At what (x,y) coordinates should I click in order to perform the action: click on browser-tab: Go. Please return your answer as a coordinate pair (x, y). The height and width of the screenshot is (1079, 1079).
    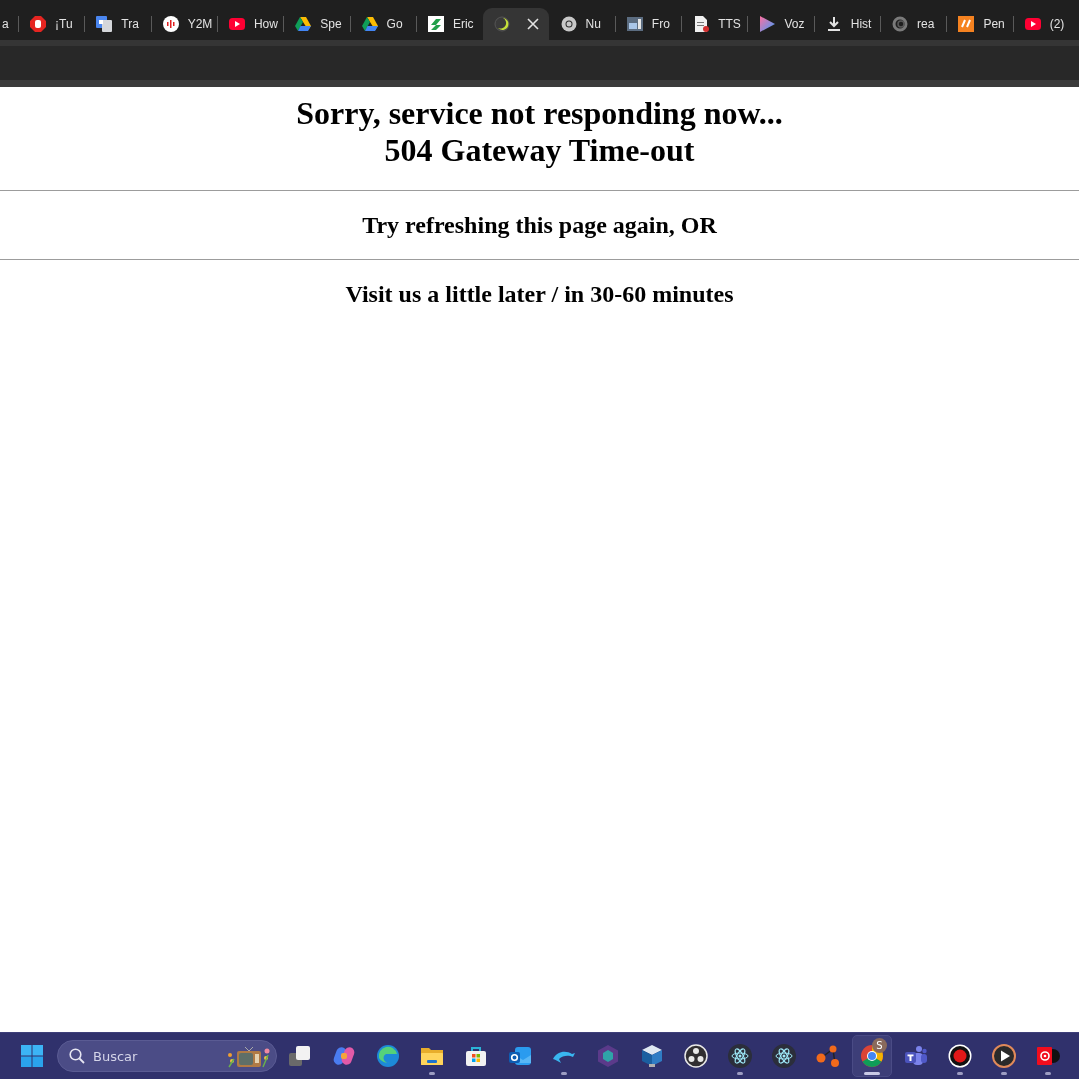
    Looking at the image, I should click on (383, 24).